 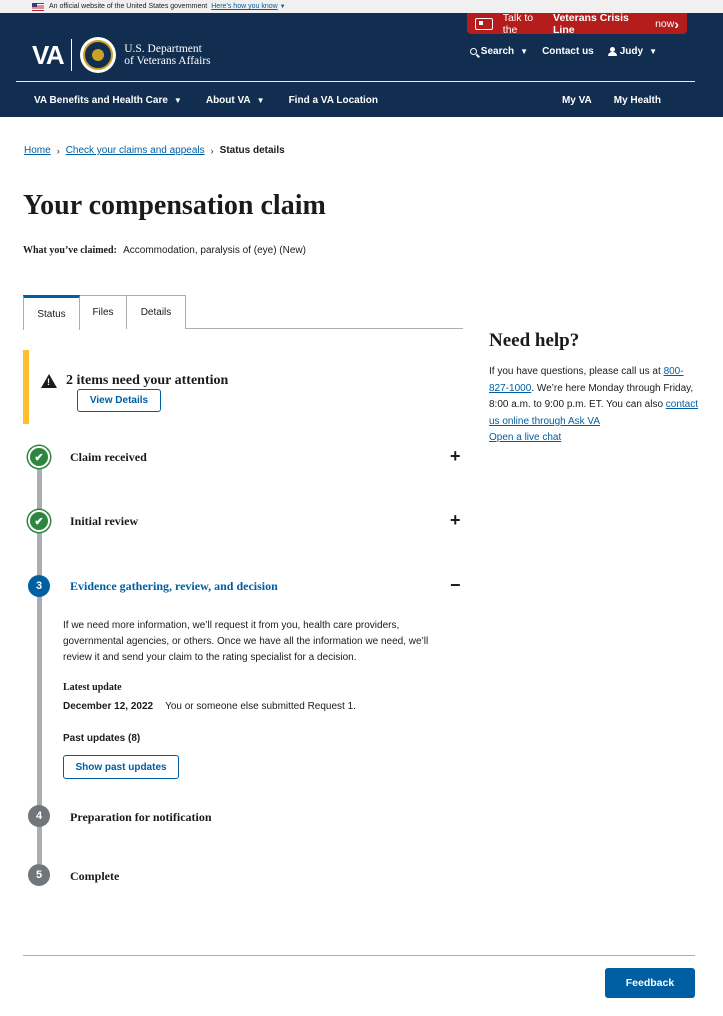 What do you see at coordinates (39, 586) in the screenshot?
I see `step-number-3: 3` at bounding box center [39, 586].